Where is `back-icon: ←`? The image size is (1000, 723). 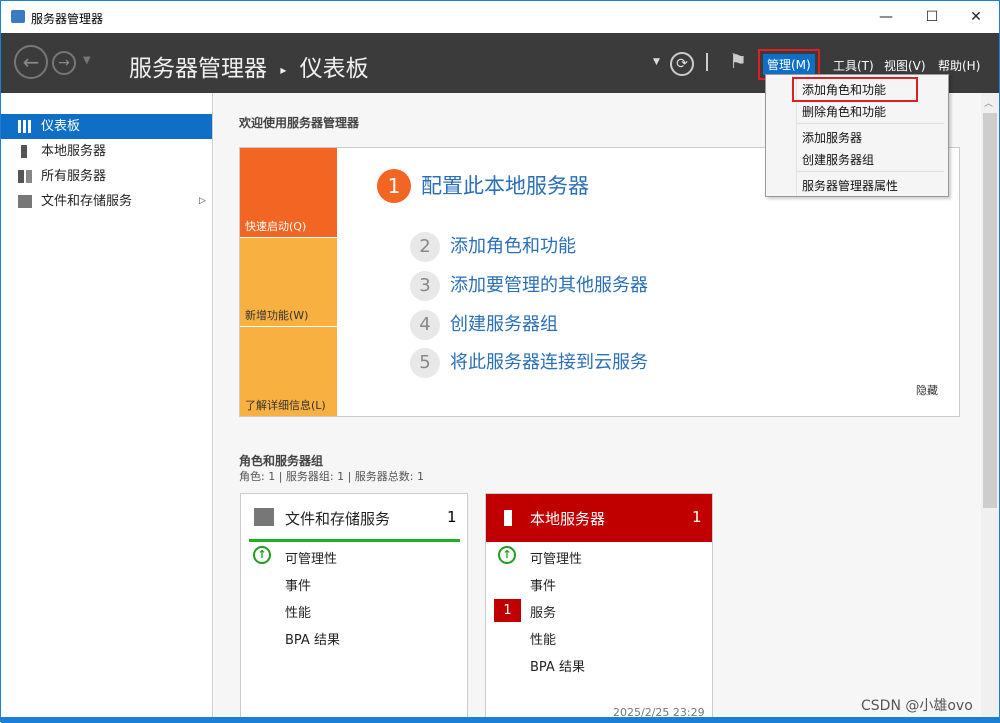
back-icon: ← is located at coordinates (31, 62).